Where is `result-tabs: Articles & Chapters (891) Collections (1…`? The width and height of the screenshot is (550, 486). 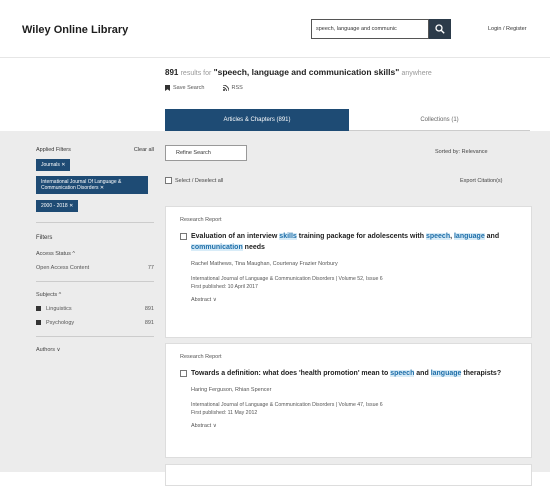 result-tabs: Articles & Chapters (891) Collections (1… is located at coordinates (347, 120).